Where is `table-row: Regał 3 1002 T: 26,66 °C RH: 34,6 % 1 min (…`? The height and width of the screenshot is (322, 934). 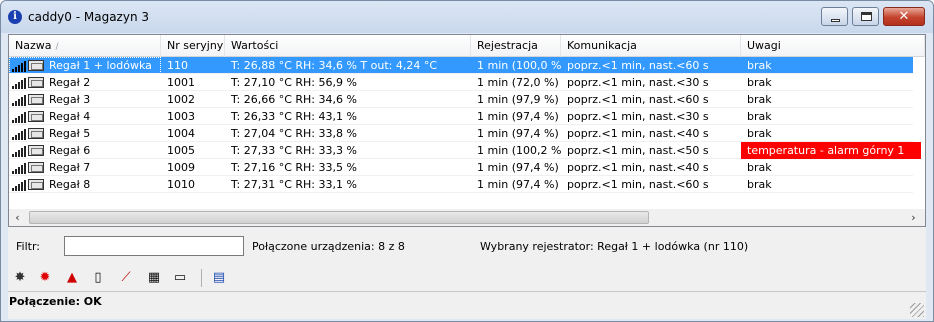
table-row: Regał 3 1002 T: 26,66 °C RH: 34,6 % 1 min (… is located at coordinates (461, 99).